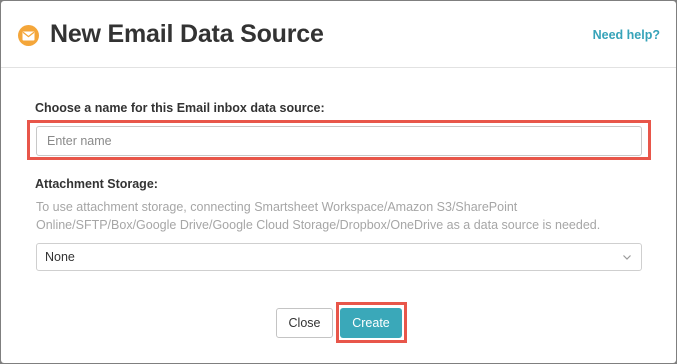 The image size is (677, 364). What do you see at coordinates (339, 257) in the screenshot?
I see `attachment-storage-select: None` at bounding box center [339, 257].